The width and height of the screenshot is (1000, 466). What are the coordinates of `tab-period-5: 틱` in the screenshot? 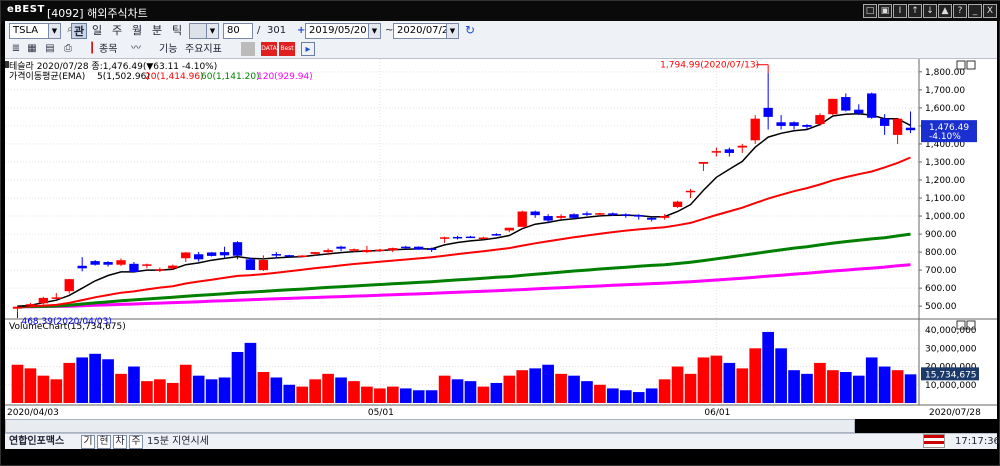 It's located at (177, 31).